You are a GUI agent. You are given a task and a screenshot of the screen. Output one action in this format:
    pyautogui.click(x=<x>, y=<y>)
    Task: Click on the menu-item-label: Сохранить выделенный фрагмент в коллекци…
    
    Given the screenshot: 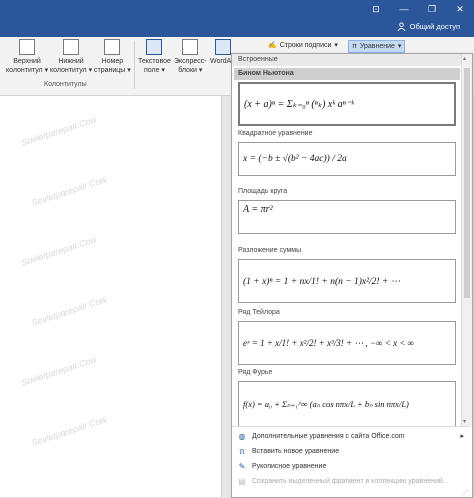 What is the action you would take?
    pyautogui.click(x=350, y=481)
    